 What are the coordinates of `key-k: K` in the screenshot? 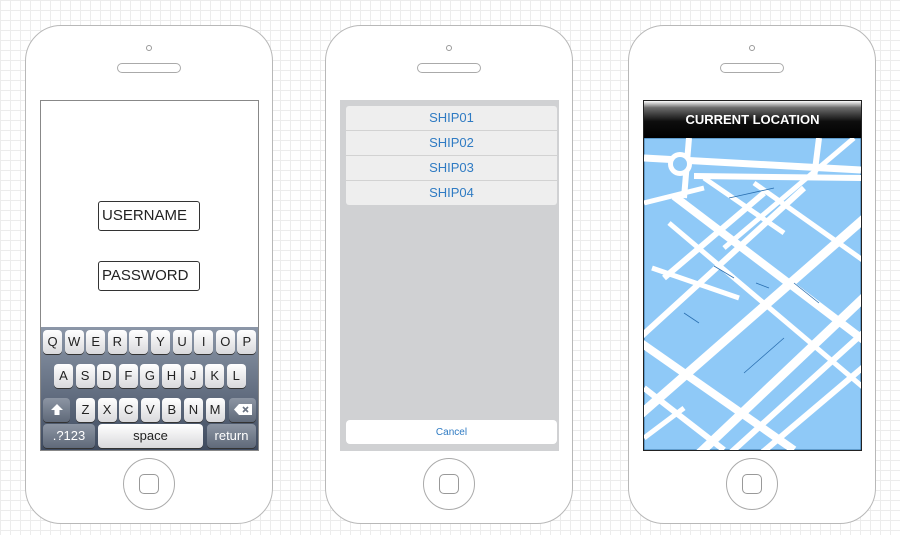 It's located at (215, 376).